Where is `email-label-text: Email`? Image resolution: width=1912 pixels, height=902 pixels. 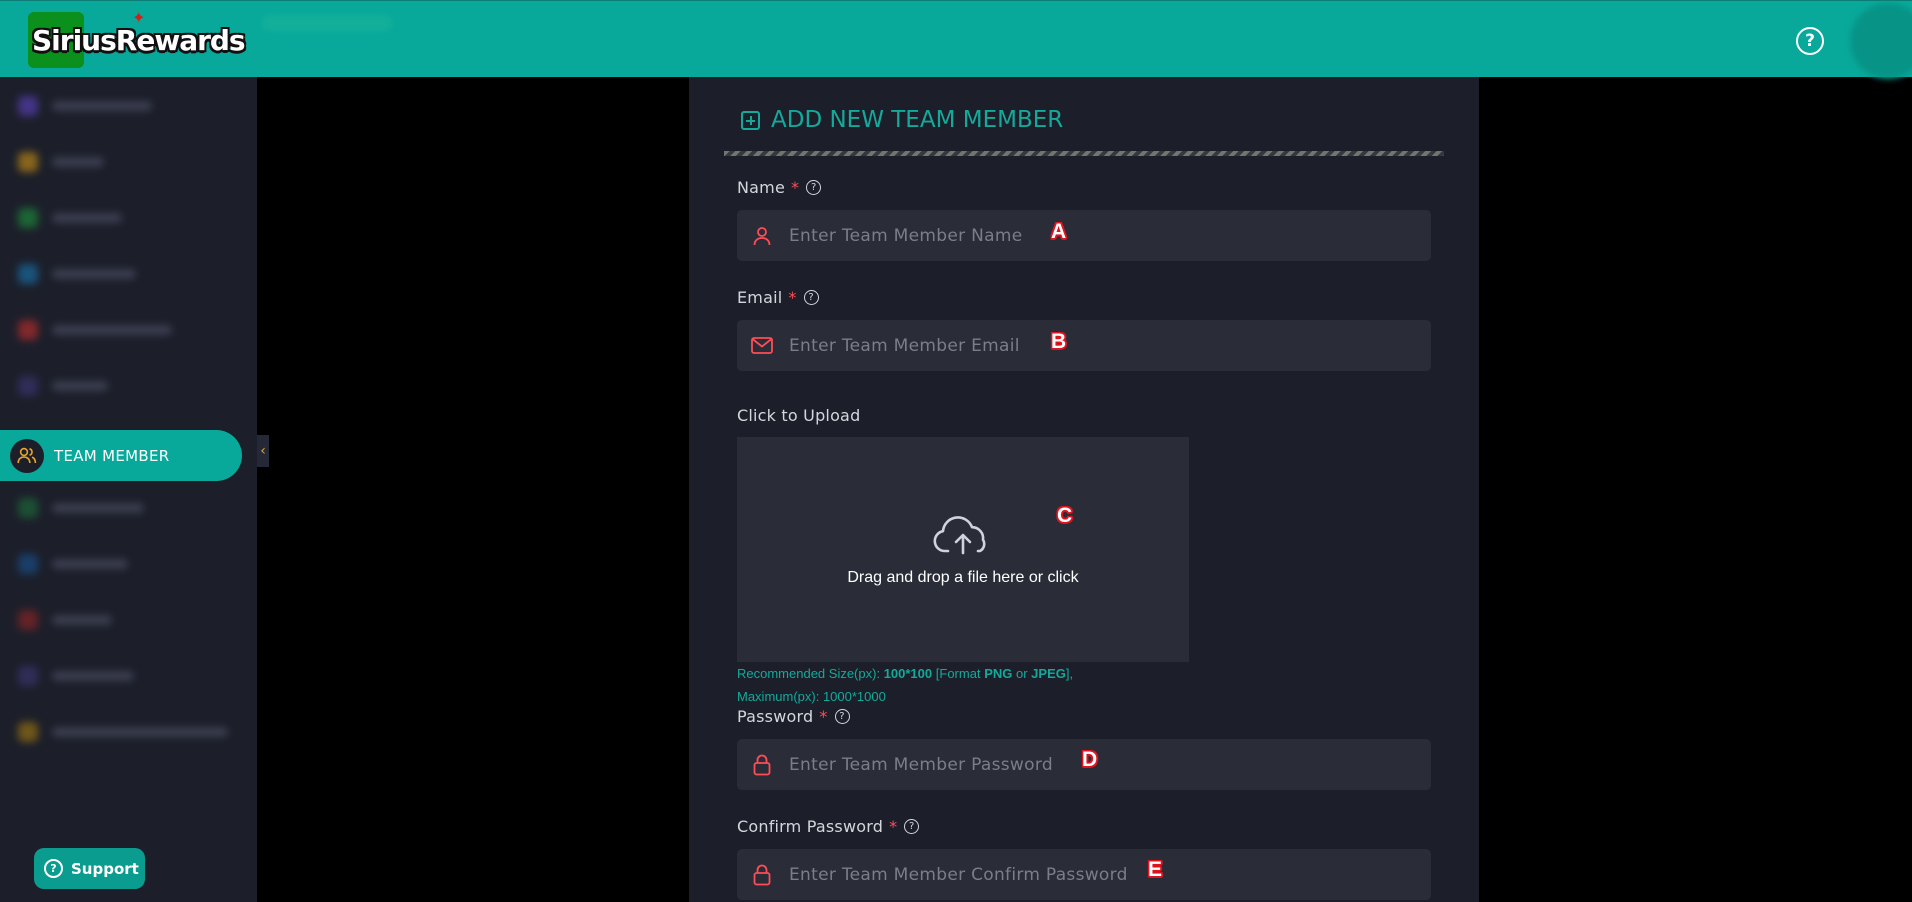 email-label-text: Email is located at coordinates (760, 297).